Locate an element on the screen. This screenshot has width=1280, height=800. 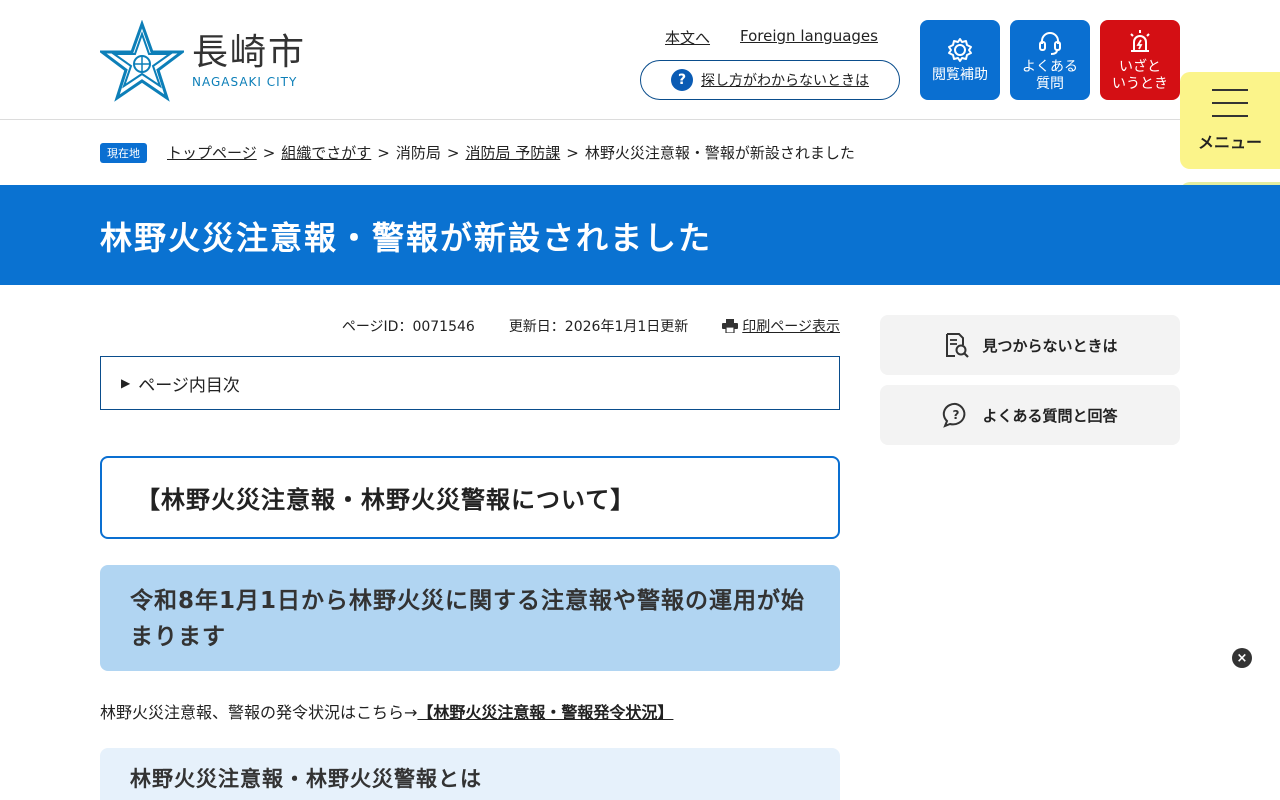
faq-button: よくある 質問 is located at coordinates (1050, 60).